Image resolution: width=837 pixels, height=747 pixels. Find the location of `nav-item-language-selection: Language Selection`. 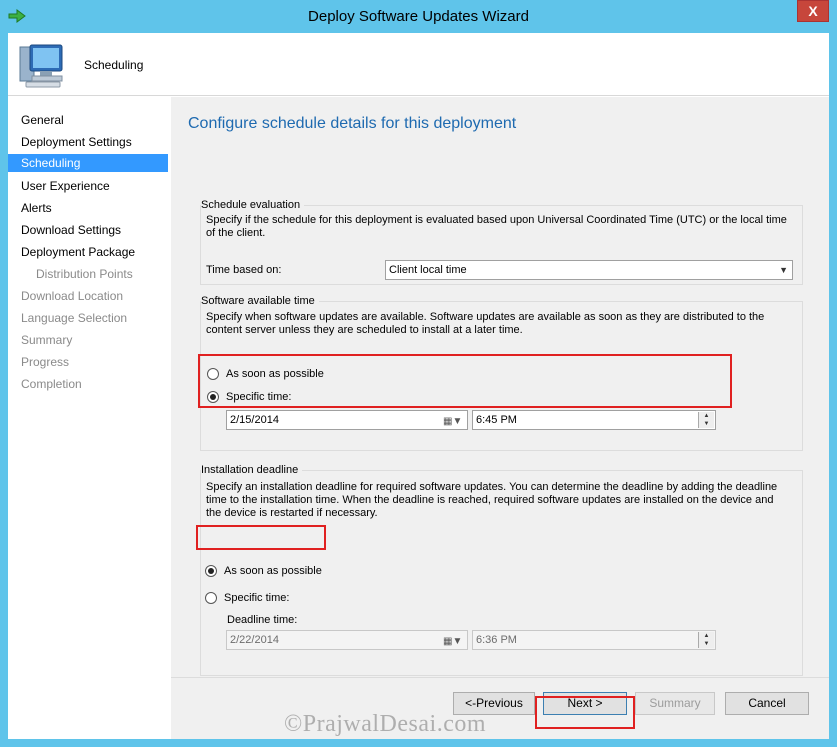

nav-item-language-selection: Language Selection is located at coordinates (74, 318).